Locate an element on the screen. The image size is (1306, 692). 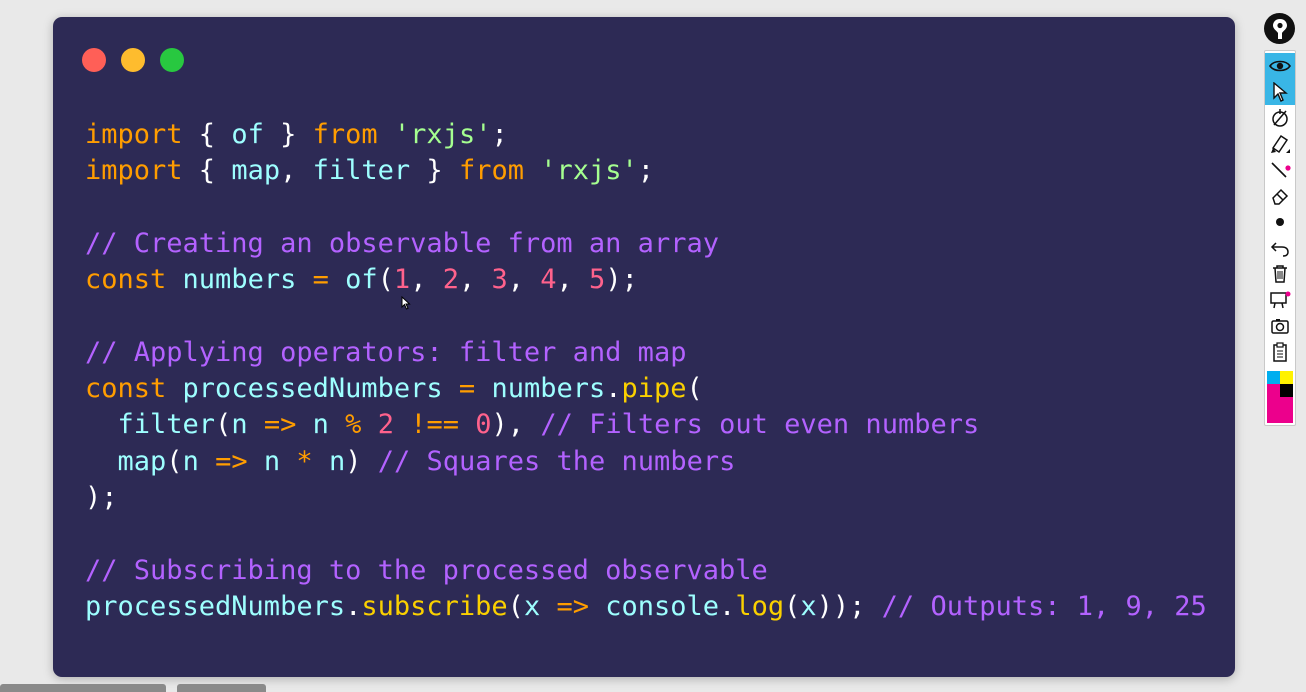
code-line: import { map, filter } from 'rxjs'; is located at coordinates (646, 171).